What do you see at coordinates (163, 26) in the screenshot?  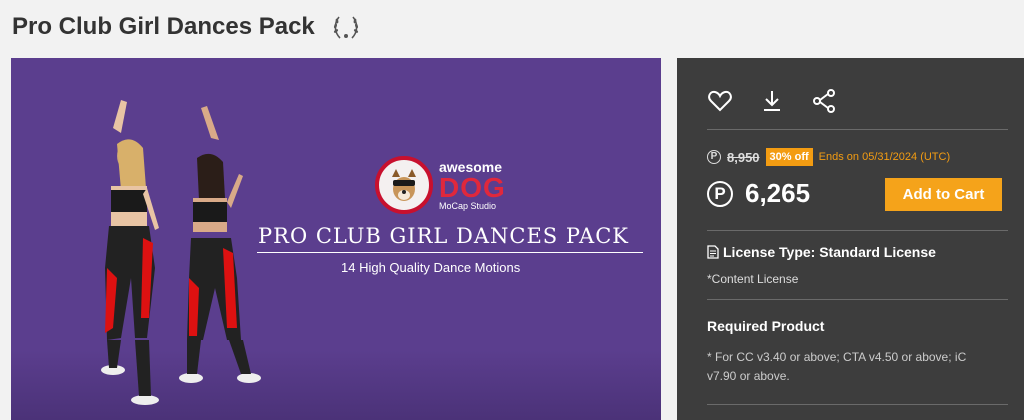 I see `page-title: Pro Club Girl Dances Pack` at bounding box center [163, 26].